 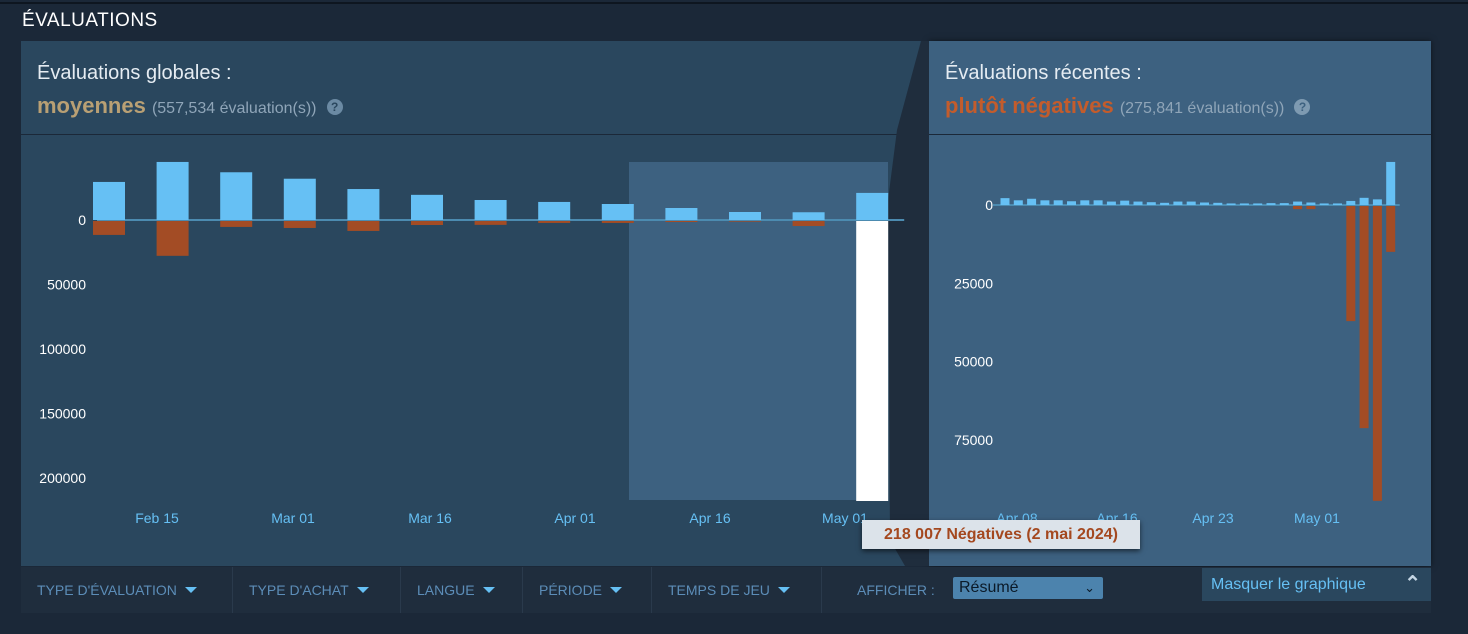 What do you see at coordinates (896, 590) in the screenshot?
I see `display-label: AFFICHER :` at bounding box center [896, 590].